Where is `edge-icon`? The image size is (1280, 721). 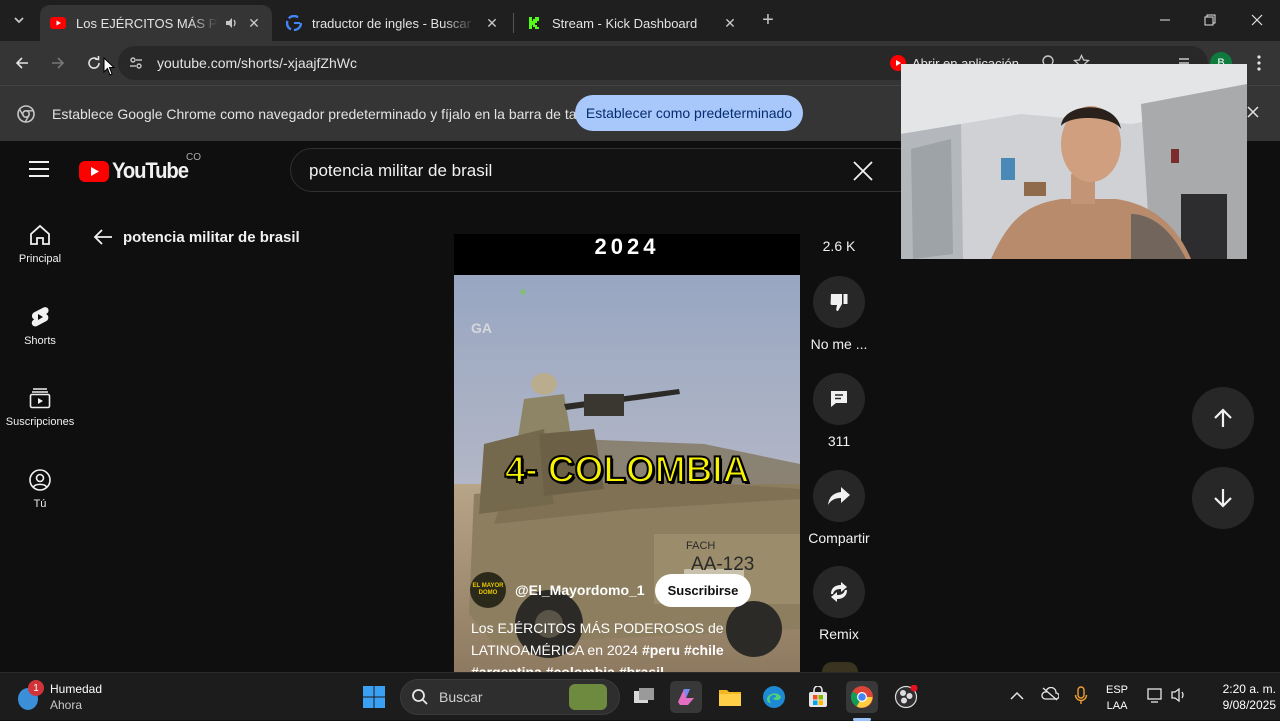
edge-icon is located at coordinates (774, 697).